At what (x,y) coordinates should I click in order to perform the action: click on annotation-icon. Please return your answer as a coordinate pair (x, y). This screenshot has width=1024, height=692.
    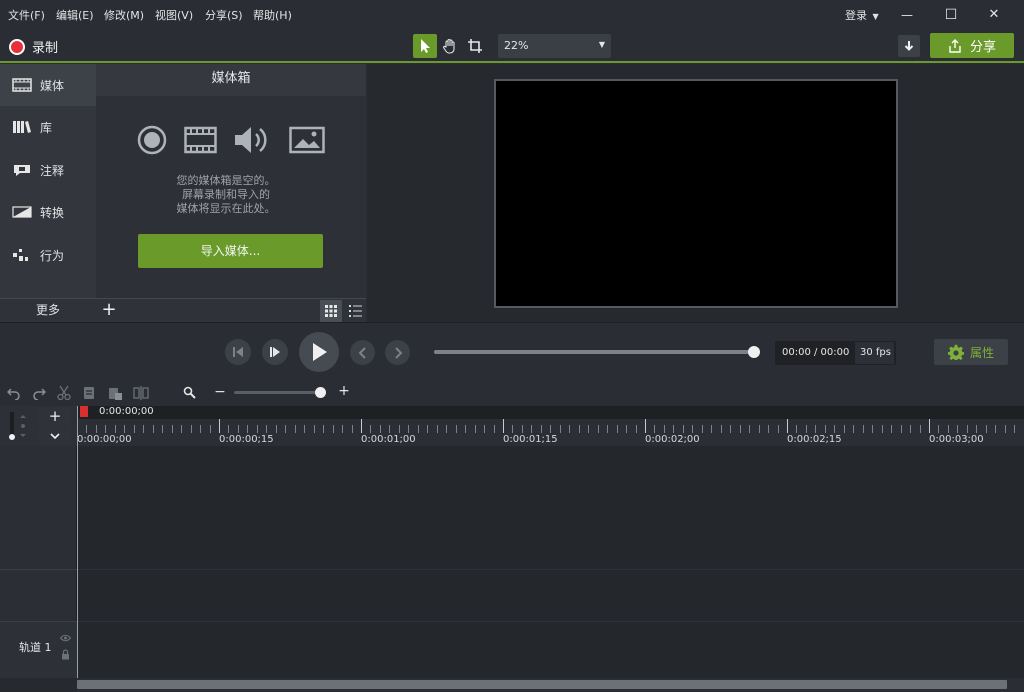
    Looking at the image, I should click on (22, 170).